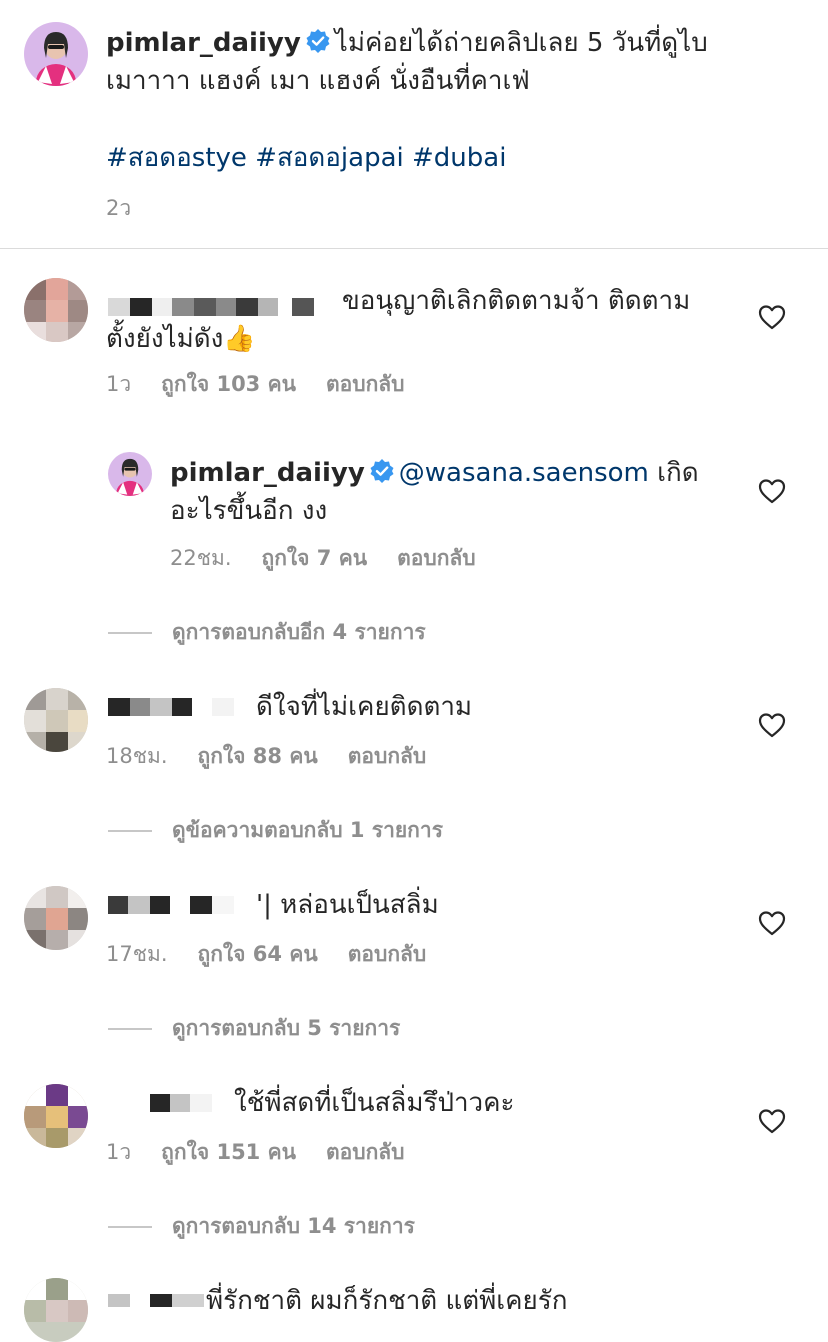 Image resolution: width=828 pixels, height=1342 pixels. I want to click on comment-5-text: พี่รักชาติ ผมก็รักชาติ แต่พี่เคยรัก, so click(387, 1301).